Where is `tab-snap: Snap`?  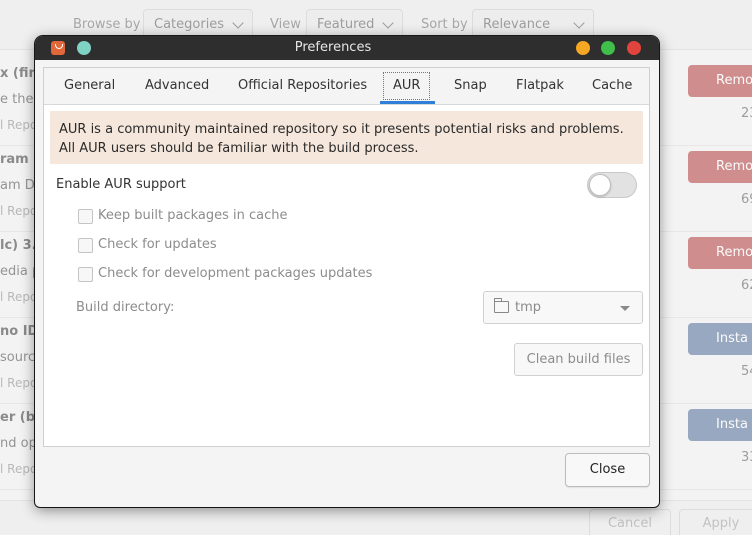
tab-snap: Snap is located at coordinates (470, 85).